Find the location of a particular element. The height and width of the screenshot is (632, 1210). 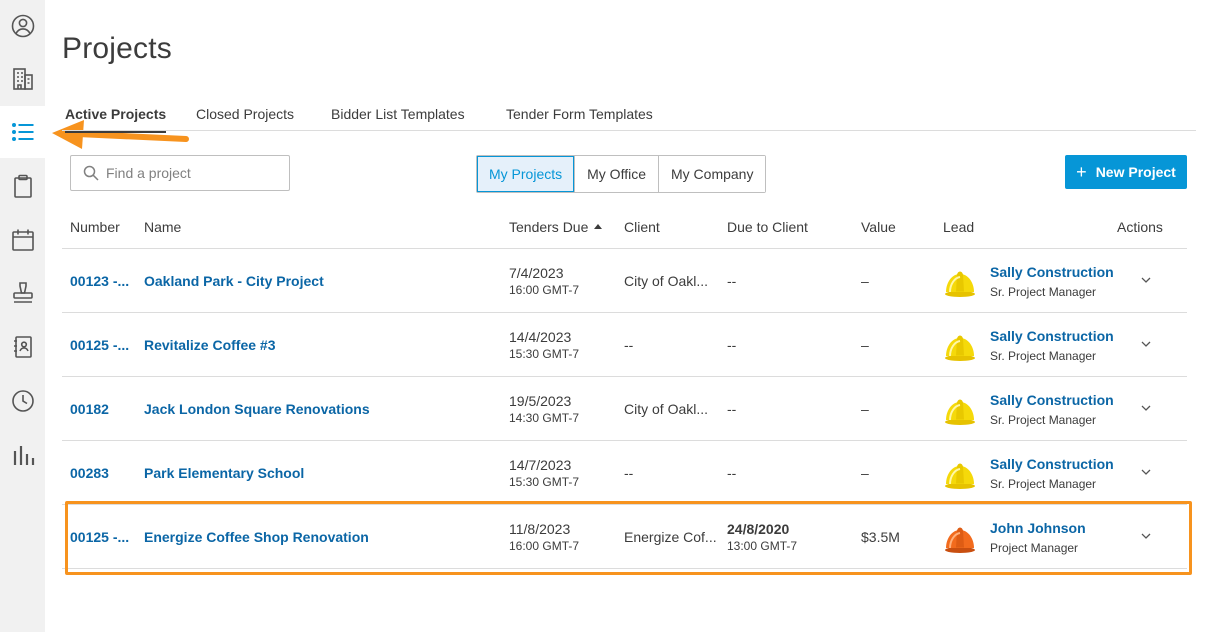

column-header-tenders-due: Tenders Due is located at coordinates (555, 227).